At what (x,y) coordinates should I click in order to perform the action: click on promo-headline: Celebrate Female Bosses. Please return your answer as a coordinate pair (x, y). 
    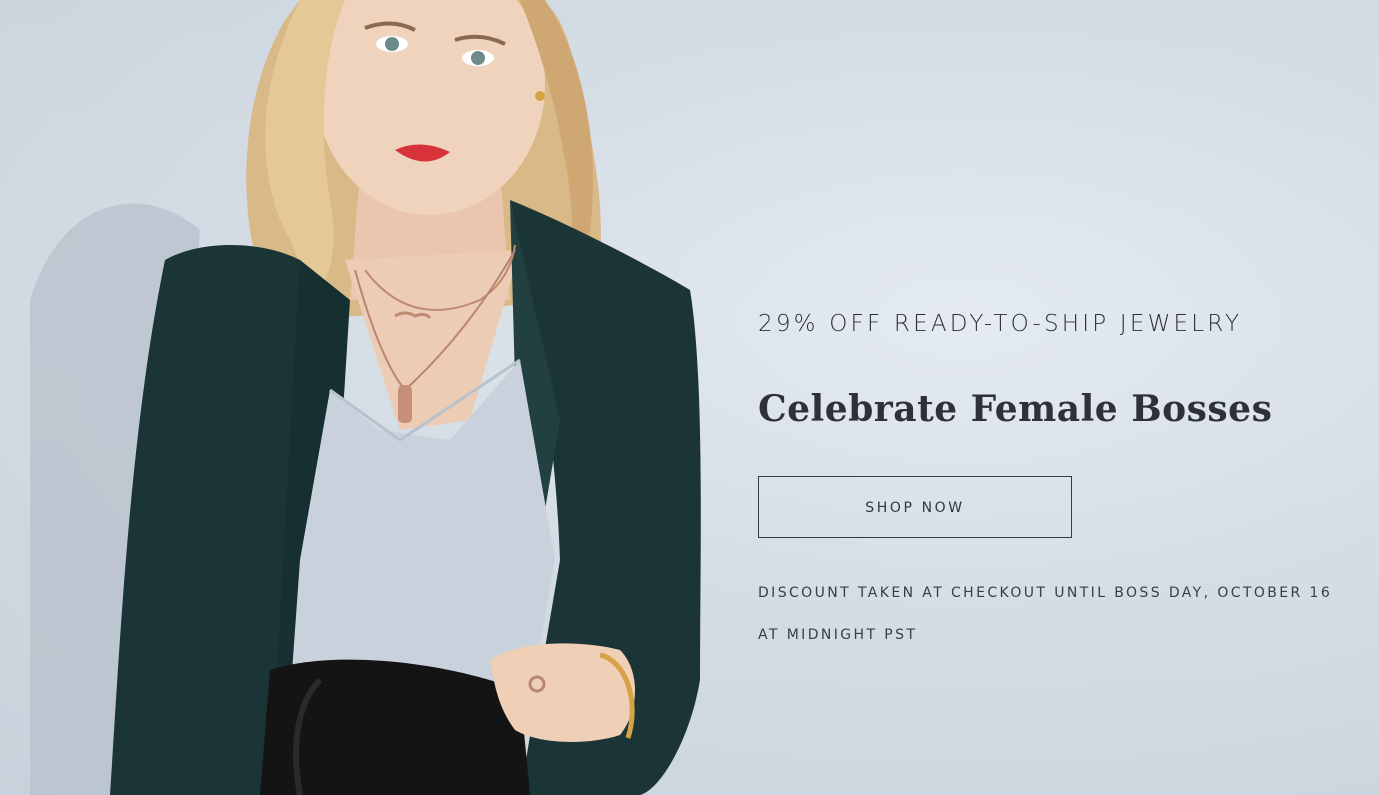
    Looking at the image, I should click on (1015, 409).